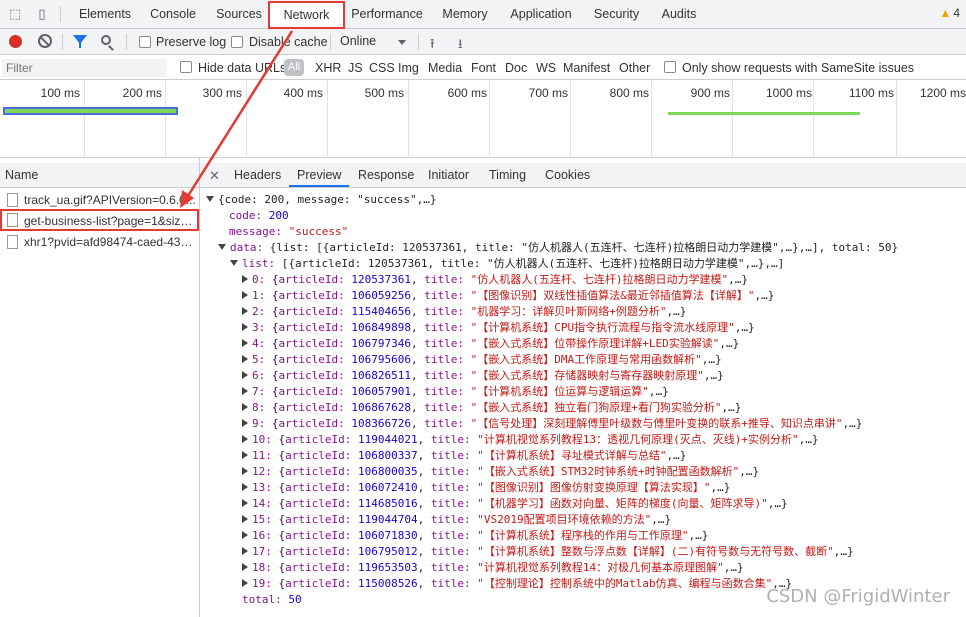 This screenshot has width=966, height=617. What do you see at coordinates (548, 93) in the screenshot?
I see `timeline-tick-label: 700 ms` at bounding box center [548, 93].